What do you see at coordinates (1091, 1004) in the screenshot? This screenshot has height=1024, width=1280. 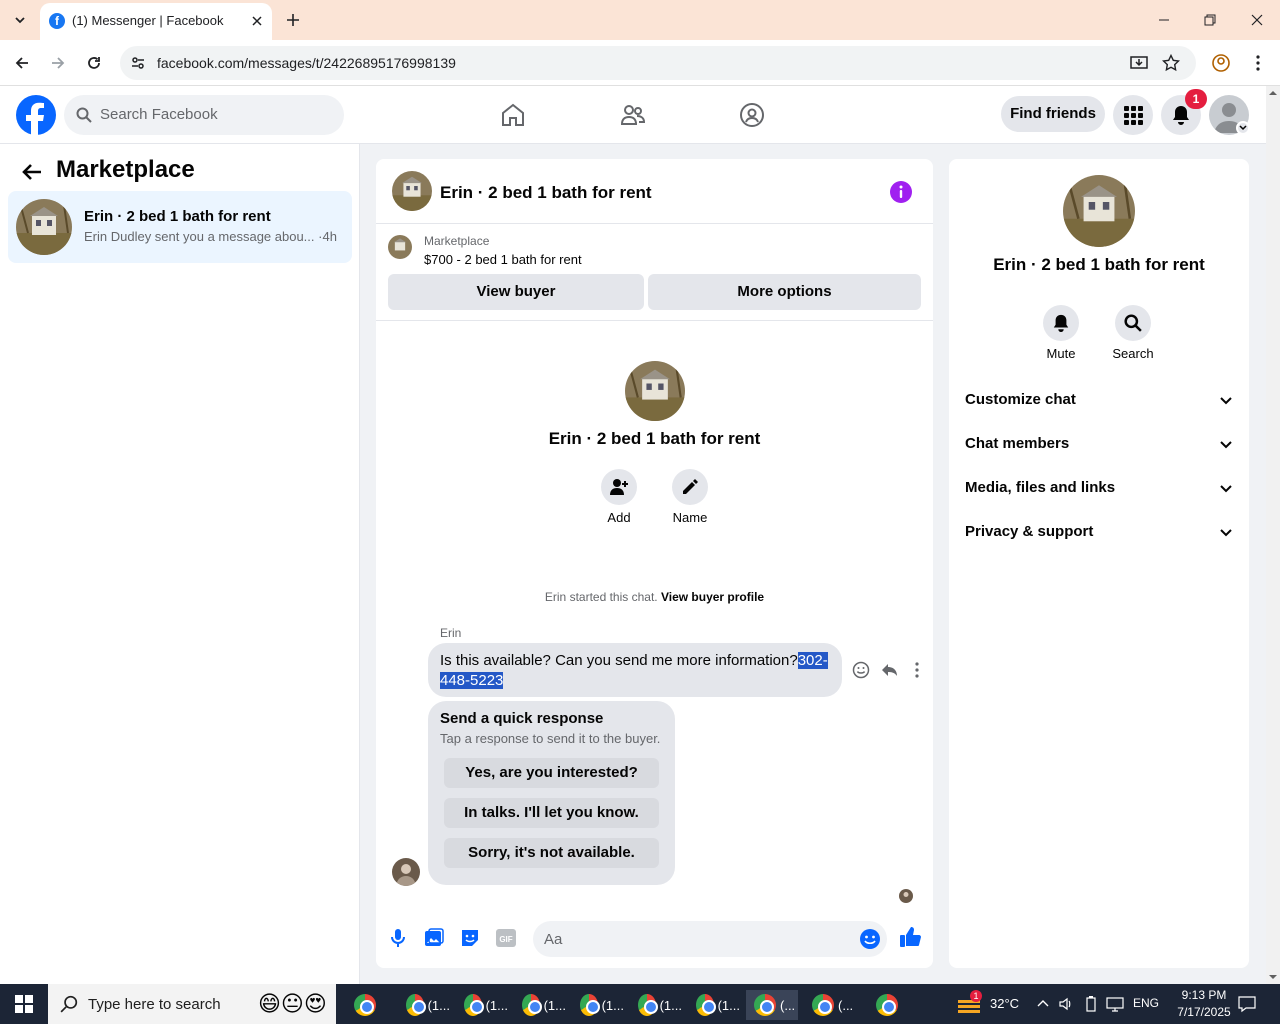 I see `battery-icon` at bounding box center [1091, 1004].